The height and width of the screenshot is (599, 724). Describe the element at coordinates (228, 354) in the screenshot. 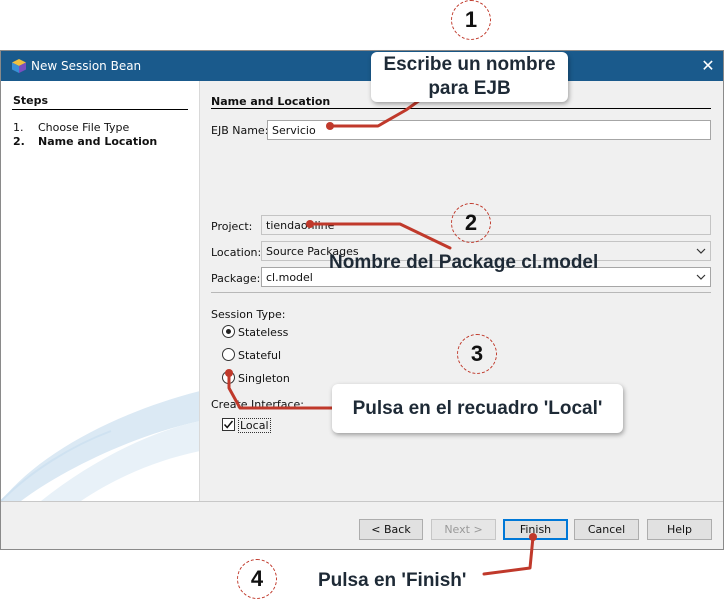

I see `radio-stateful` at that location.